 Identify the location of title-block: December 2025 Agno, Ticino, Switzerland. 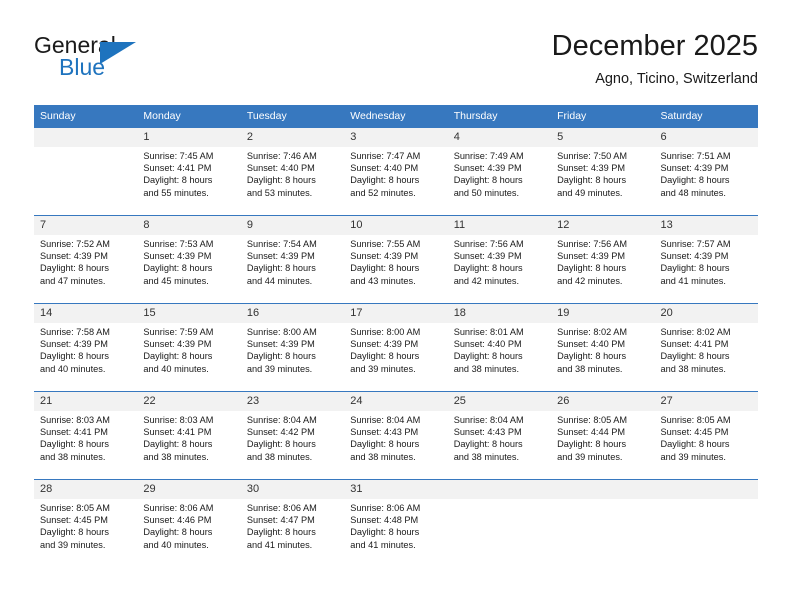
(655, 59).